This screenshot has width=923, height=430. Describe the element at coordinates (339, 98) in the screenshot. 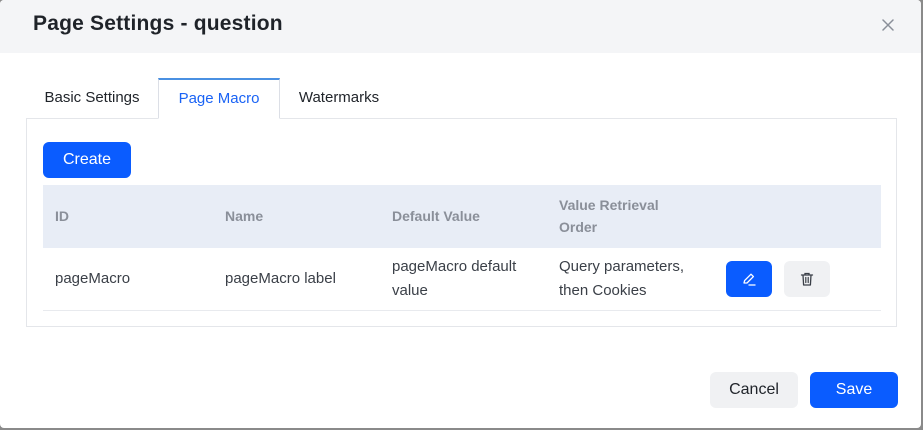

I see `tab-watermarks: Watermarks` at that location.